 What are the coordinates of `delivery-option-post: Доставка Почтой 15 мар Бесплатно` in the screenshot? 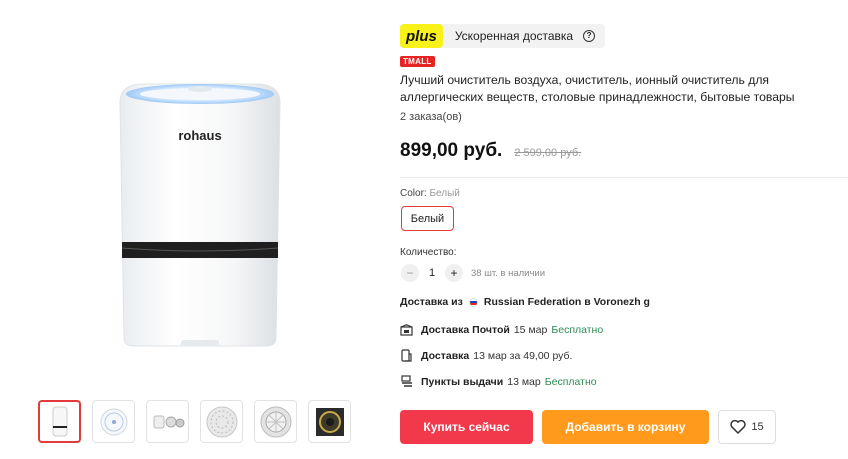 It's located at (501, 329).